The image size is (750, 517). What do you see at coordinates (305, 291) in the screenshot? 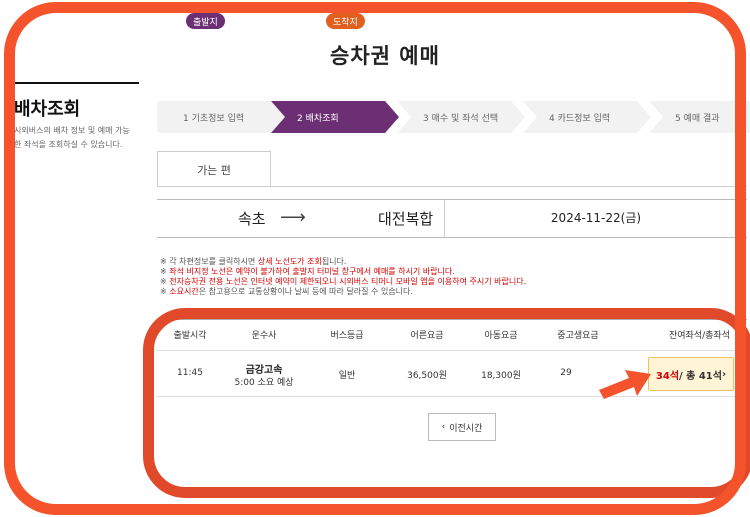
I see `notice-text: 은 참고용으로 교통상황이나 날씨 등에 따라 달라질 수 있습니다.` at bounding box center [305, 291].